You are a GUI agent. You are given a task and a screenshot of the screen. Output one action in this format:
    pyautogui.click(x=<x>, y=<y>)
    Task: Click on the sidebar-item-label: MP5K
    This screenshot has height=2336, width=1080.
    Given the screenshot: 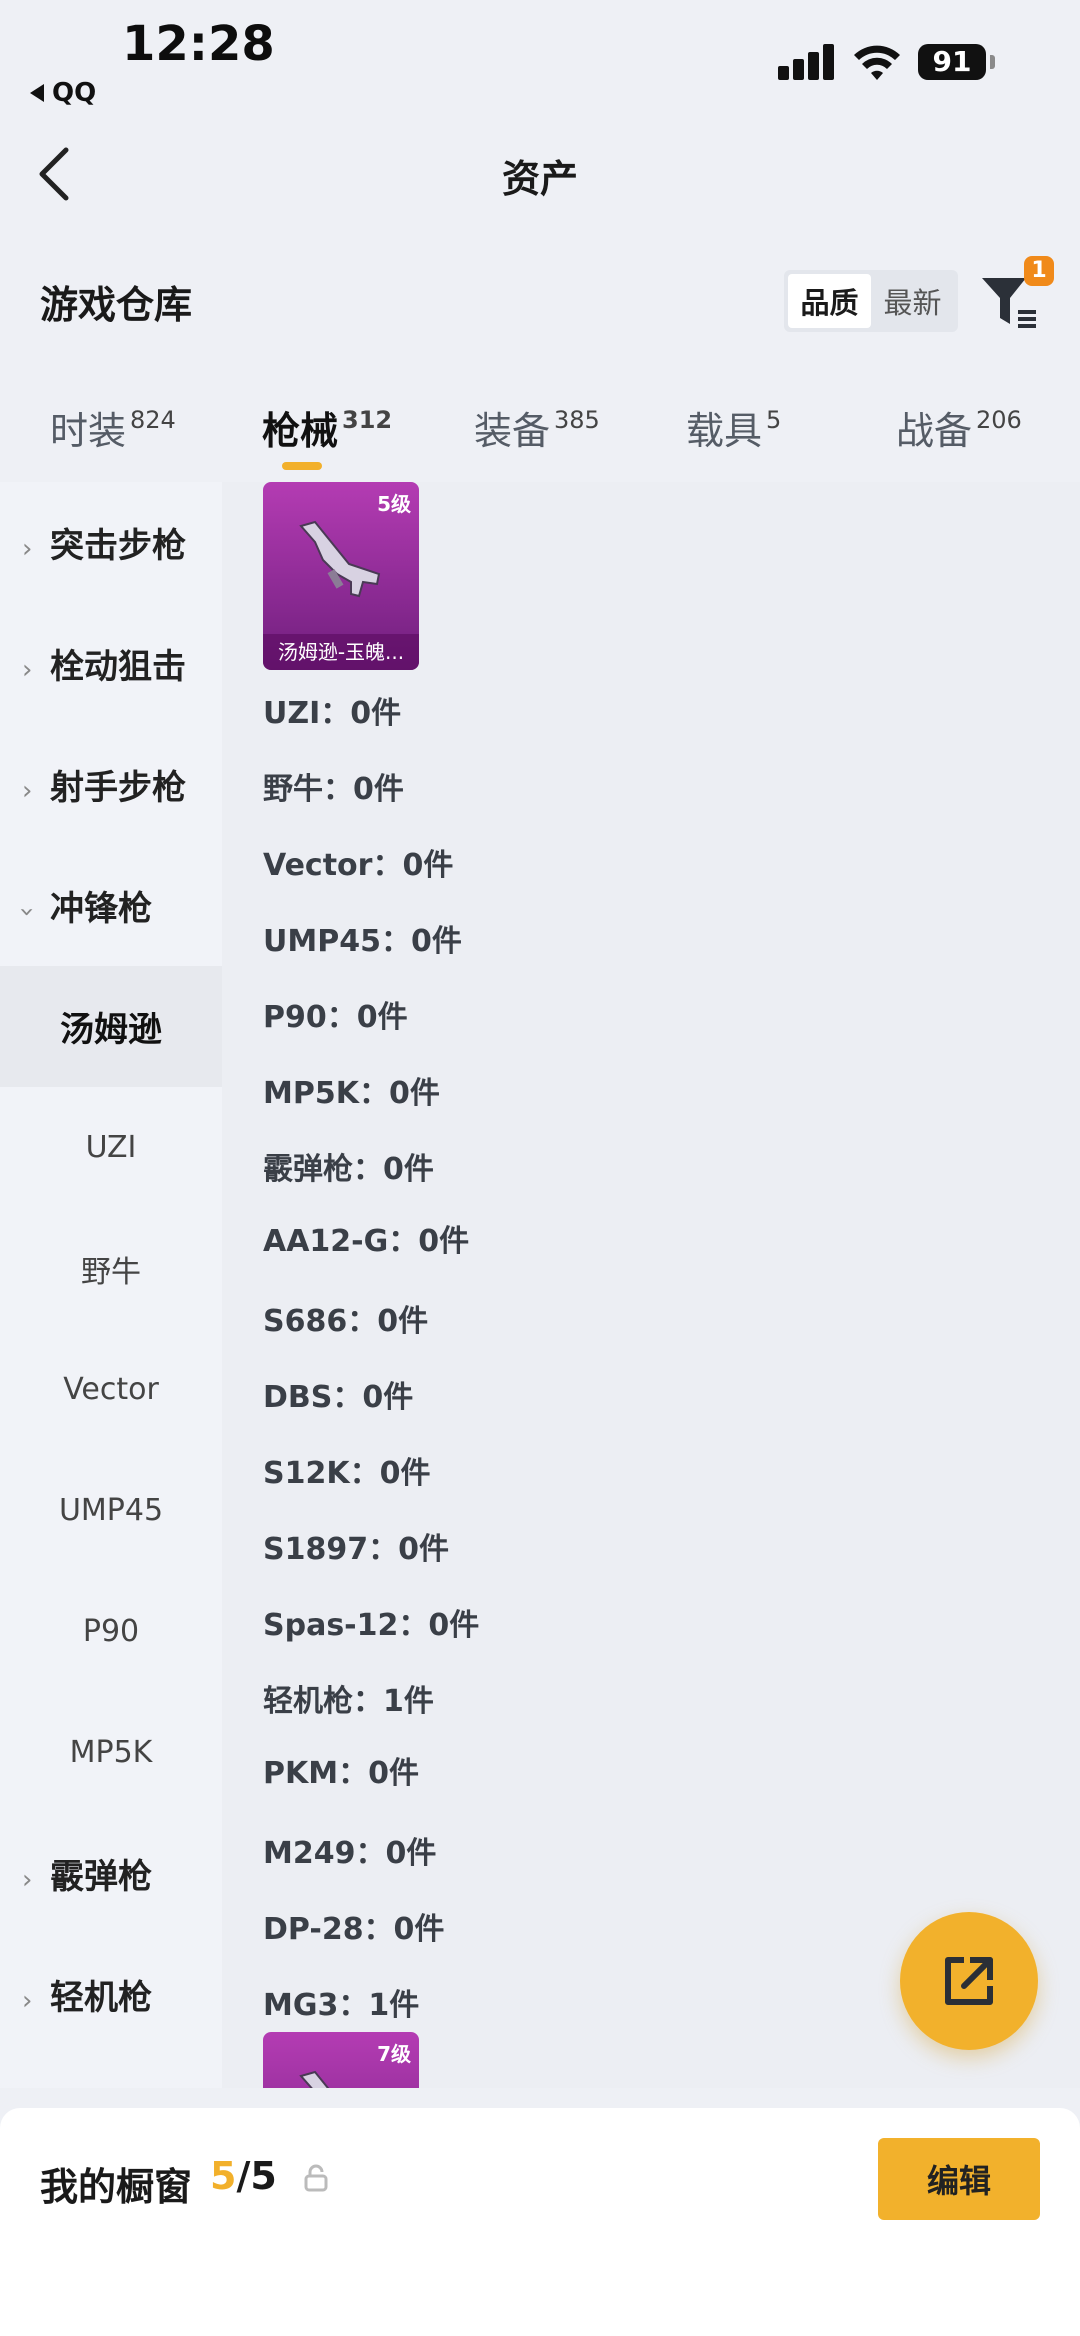 What is the action you would take?
    pyautogui.click(x=111, y=1752)
    